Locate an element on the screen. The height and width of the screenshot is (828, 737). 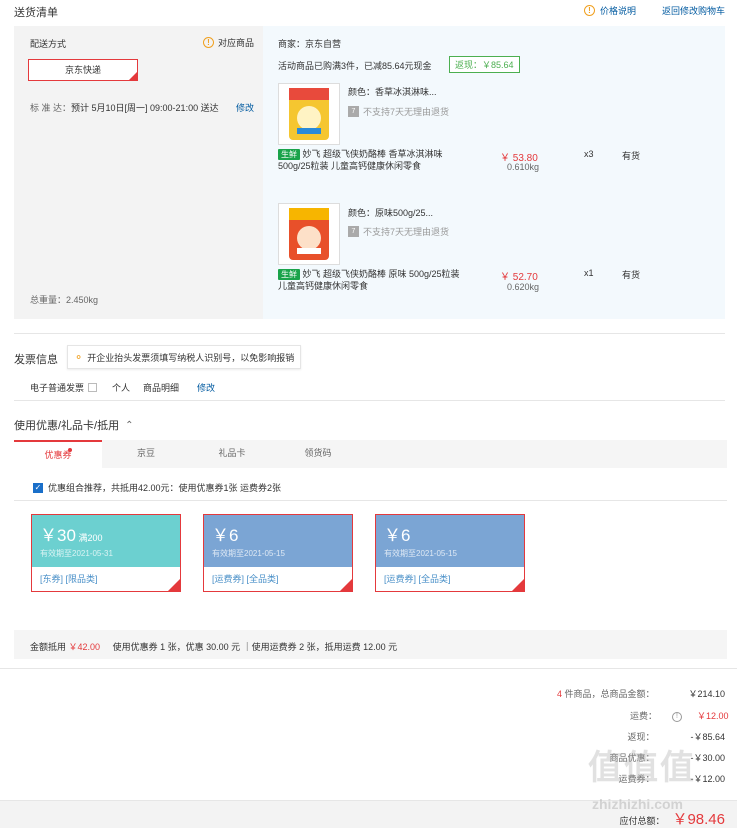
coupon-section-toggle: 使用优惠/礼品卡/抵用 ⌃ is located at coordinates (74, 425).